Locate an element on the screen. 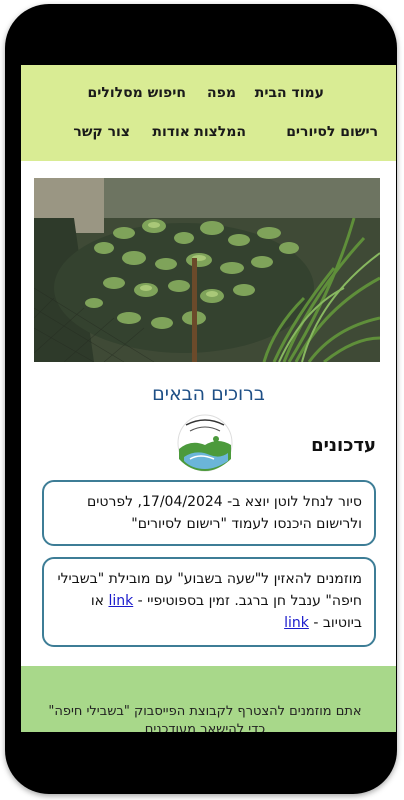 The image size is (404, 800). nav-link-route-search: חיפוש מסלולים is located at coordinates (136, 93).